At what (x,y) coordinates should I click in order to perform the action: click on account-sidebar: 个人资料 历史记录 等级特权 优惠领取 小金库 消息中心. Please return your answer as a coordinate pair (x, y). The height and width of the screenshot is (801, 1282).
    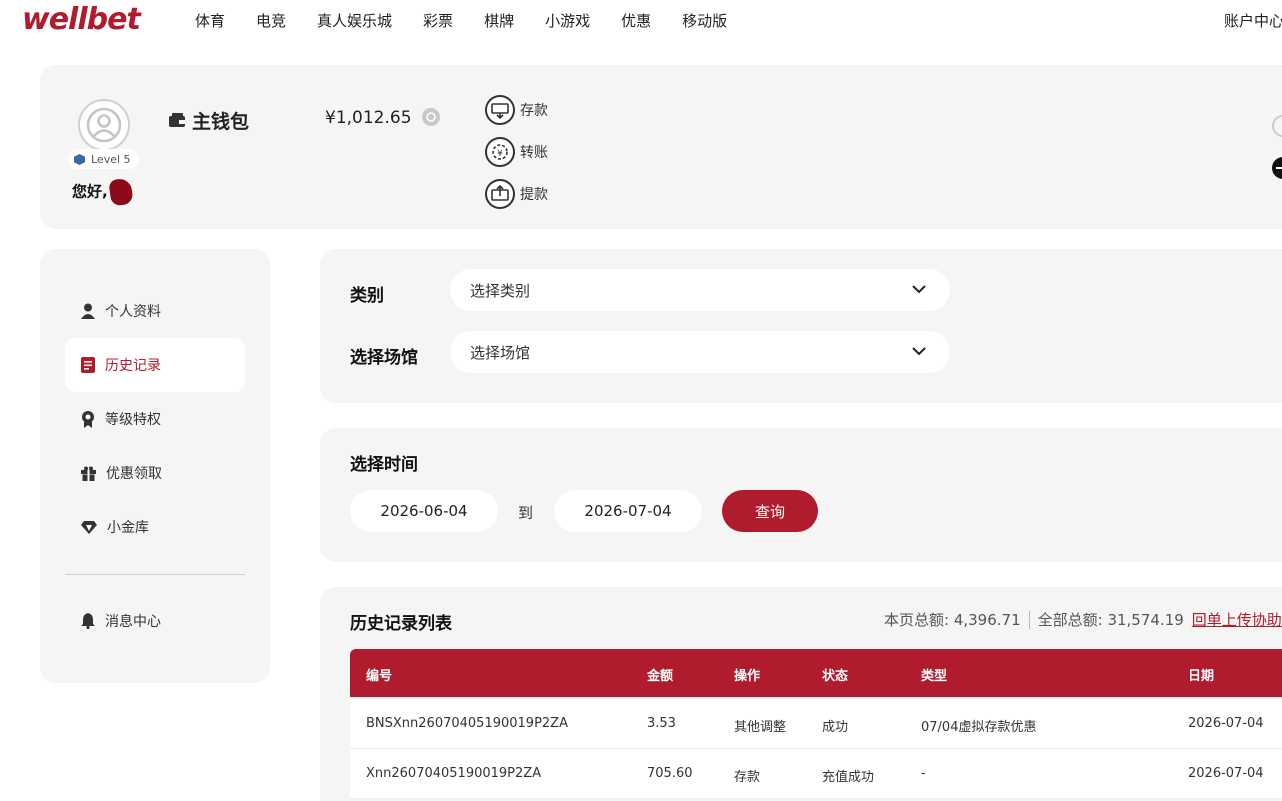
    Looking at the image, I should click on (155, 466).